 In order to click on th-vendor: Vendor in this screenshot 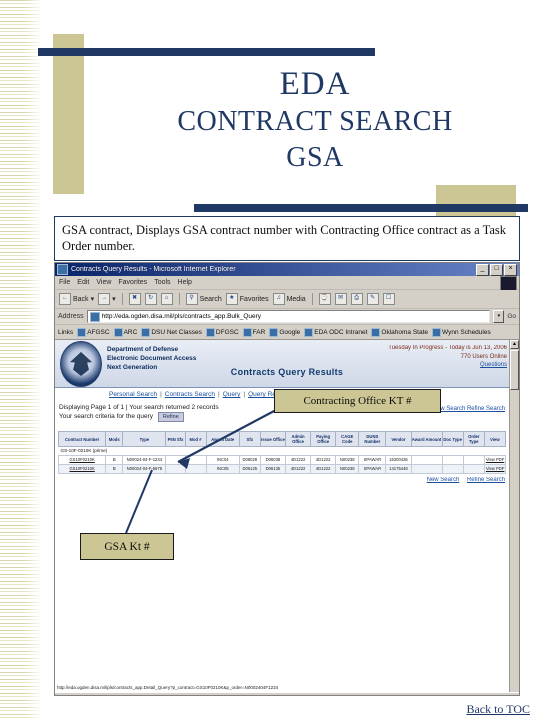, I will do `click(398, 439)`.